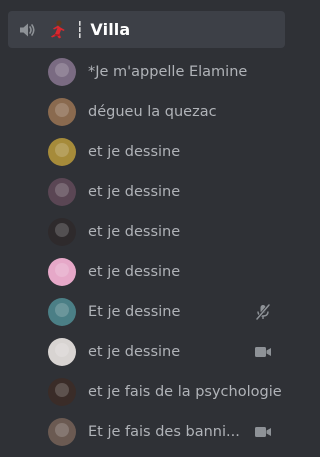 The width and height of the screenshot is (320, 457). I want to click on user-name: et je fais de la psychologie, so click(185, 392).